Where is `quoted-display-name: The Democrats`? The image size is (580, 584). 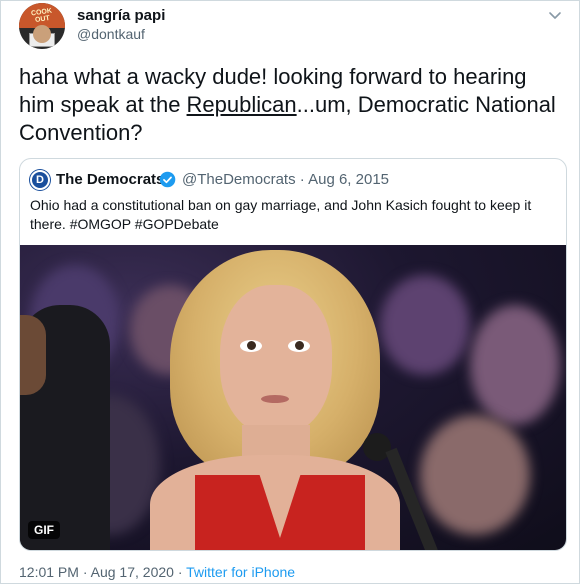
quoted-display-name: The Democrats is located at coordinates (110, 179).